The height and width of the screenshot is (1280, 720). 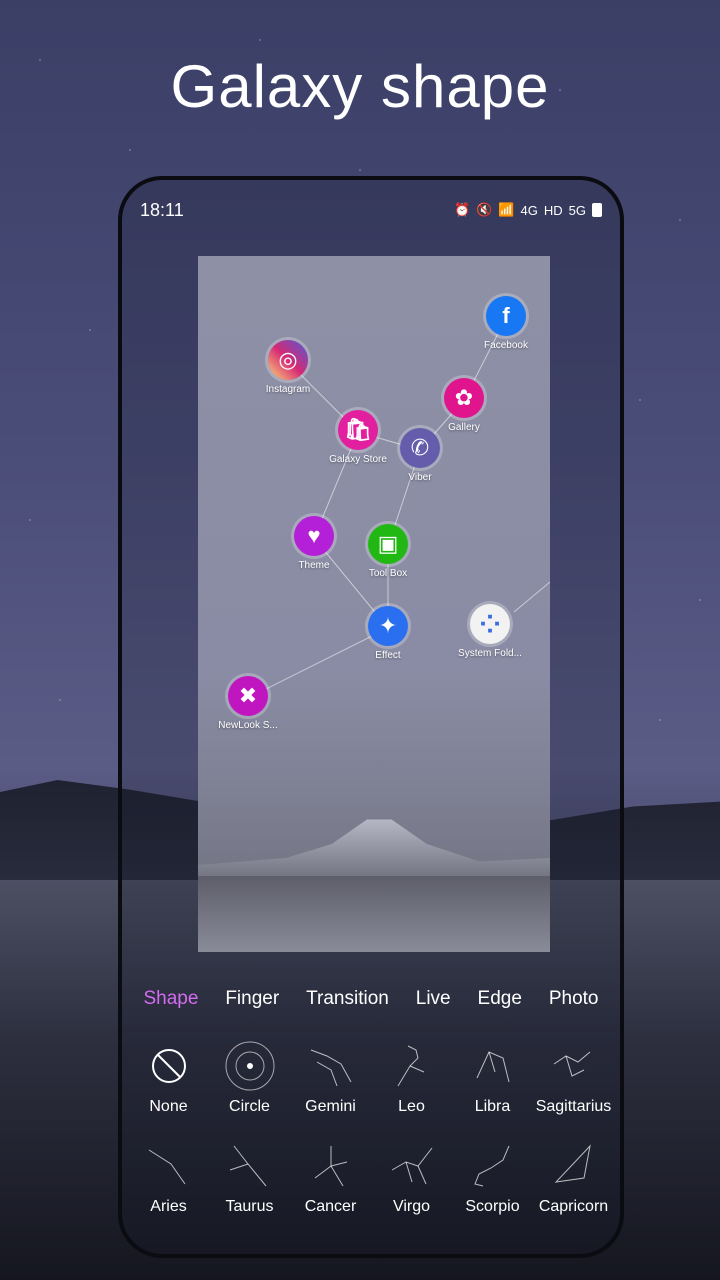 What do you see at coordinates (492, 1066) in the screenshot?
I see `libra-icon` at bounding box center [492, 1066].